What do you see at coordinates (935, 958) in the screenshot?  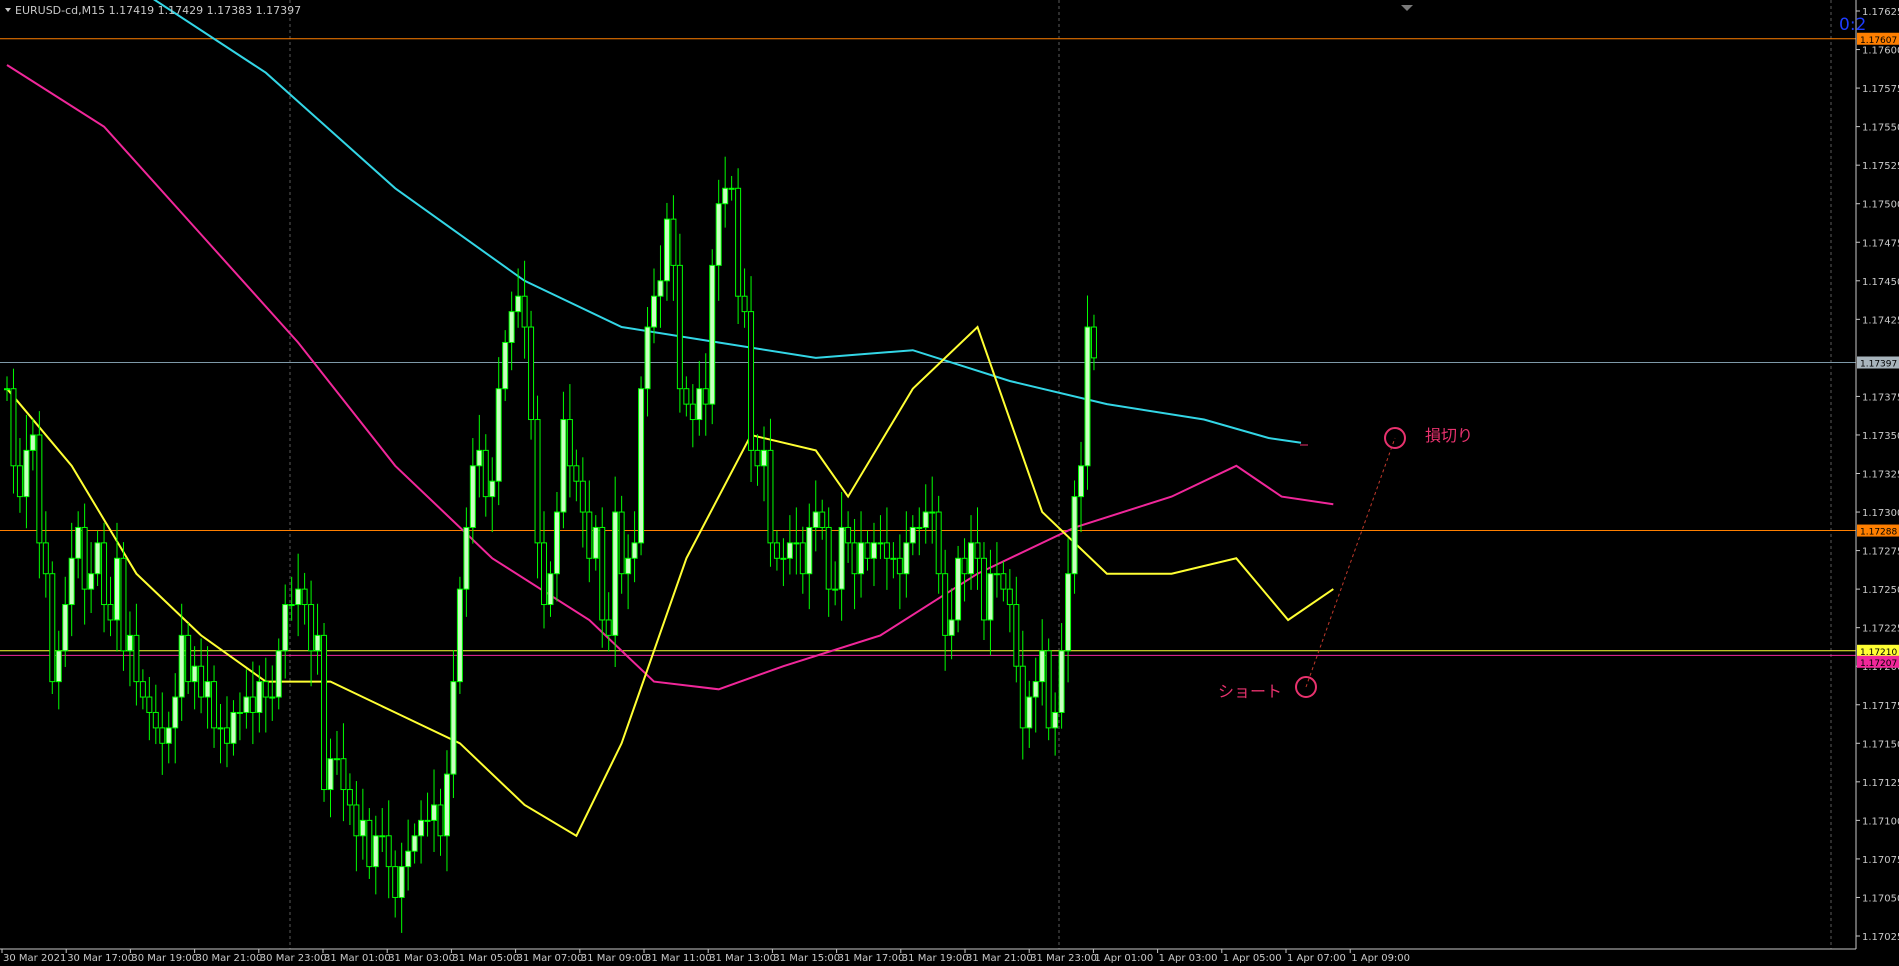 I see `time-tick-label: 31 Mar 19:00` at bounding box center [935, 958].